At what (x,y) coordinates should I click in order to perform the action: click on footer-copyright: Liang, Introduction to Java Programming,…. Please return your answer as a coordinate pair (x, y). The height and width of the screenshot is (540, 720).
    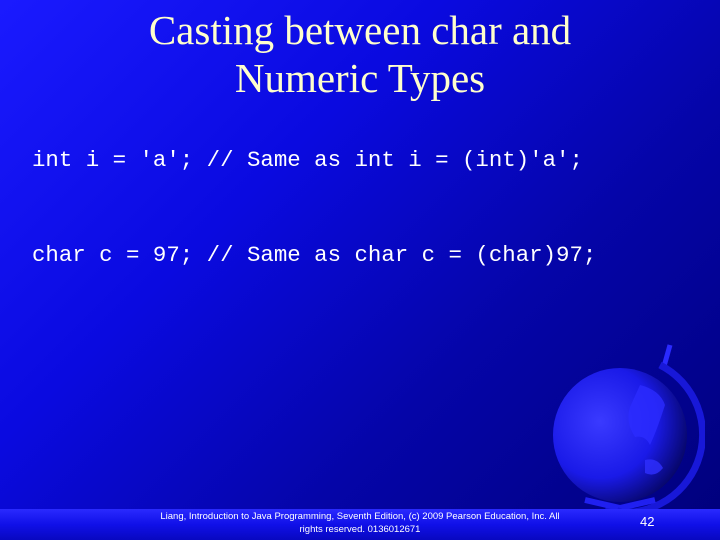
    Looking at the image, I should click on (360, 523).